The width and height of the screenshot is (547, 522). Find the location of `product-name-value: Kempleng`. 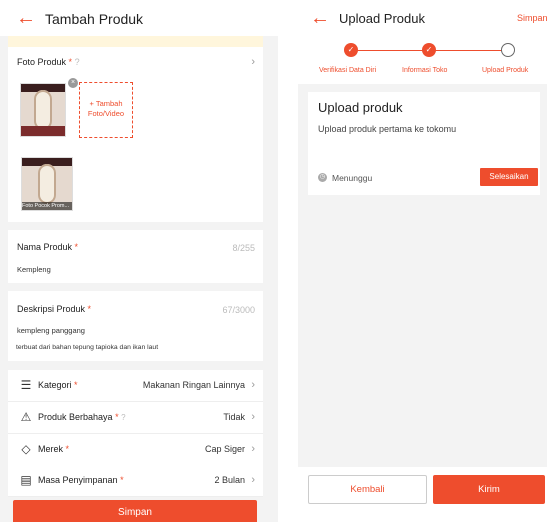

product-name-value: Kempleng is located at coordinates (34, 269).